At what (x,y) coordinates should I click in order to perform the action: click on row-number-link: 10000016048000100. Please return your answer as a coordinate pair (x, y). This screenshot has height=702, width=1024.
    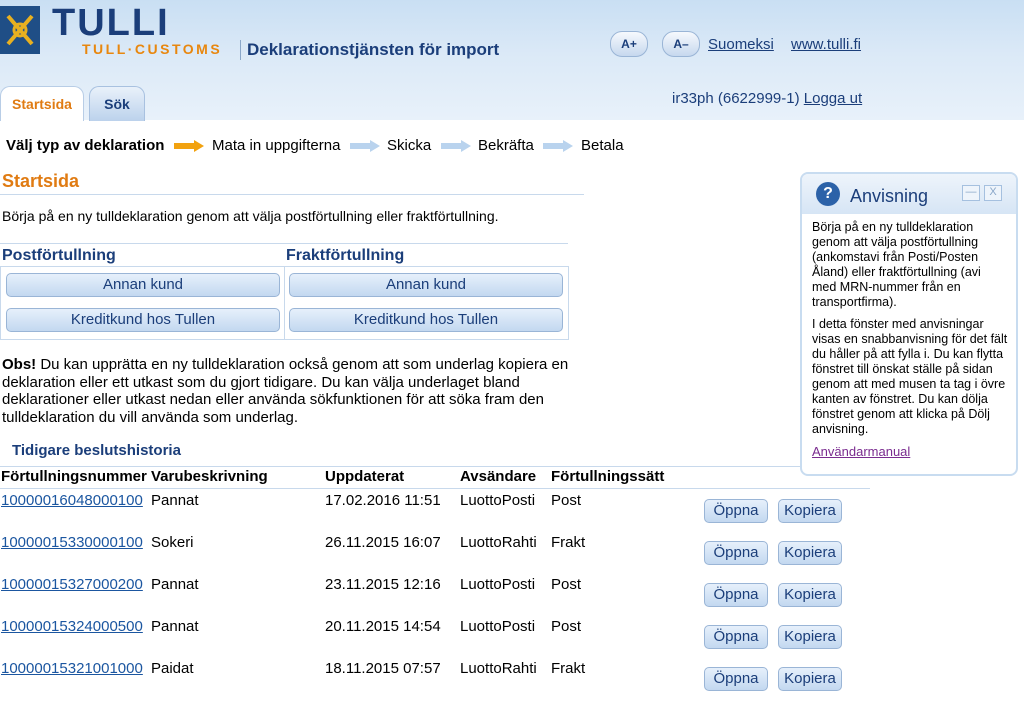
    Looking at the image, I should click on (72, 500).